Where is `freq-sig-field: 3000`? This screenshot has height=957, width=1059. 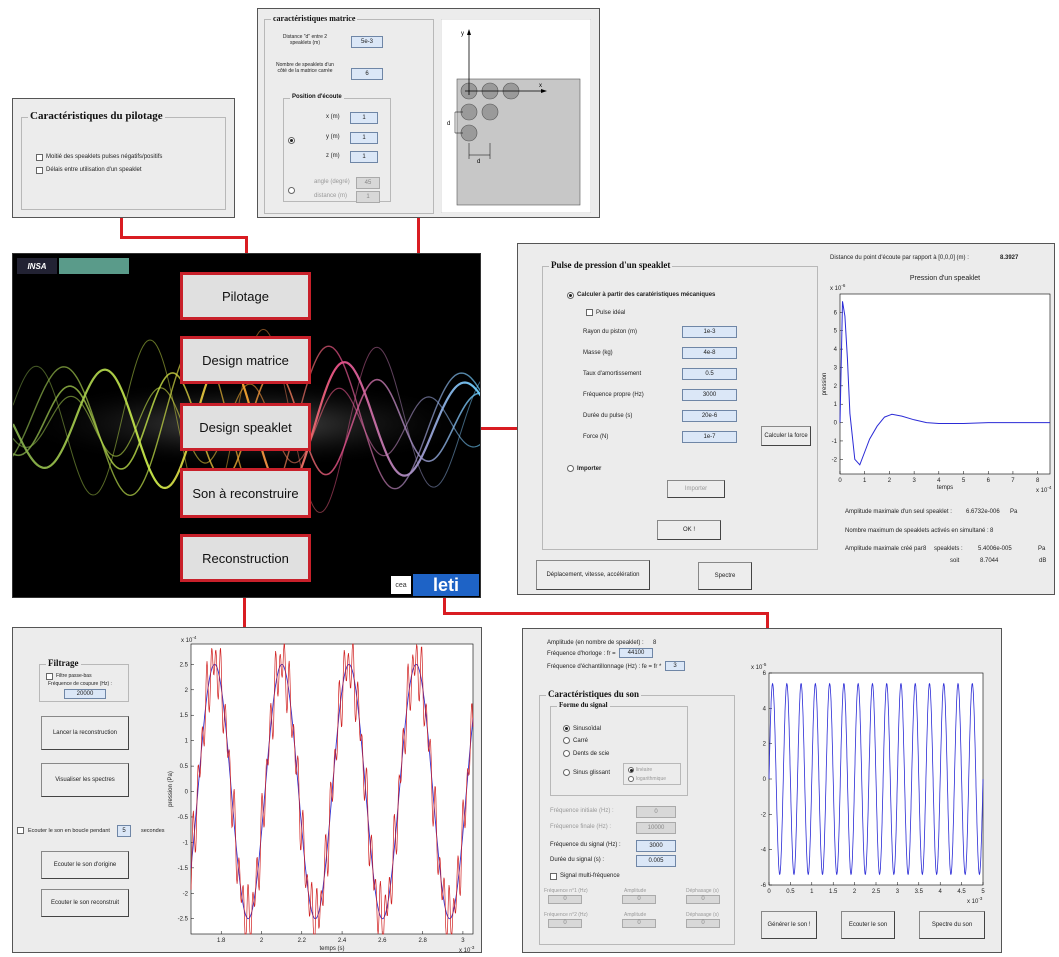
freq-sig-field: 3000 is located at coordinates (656, 846).